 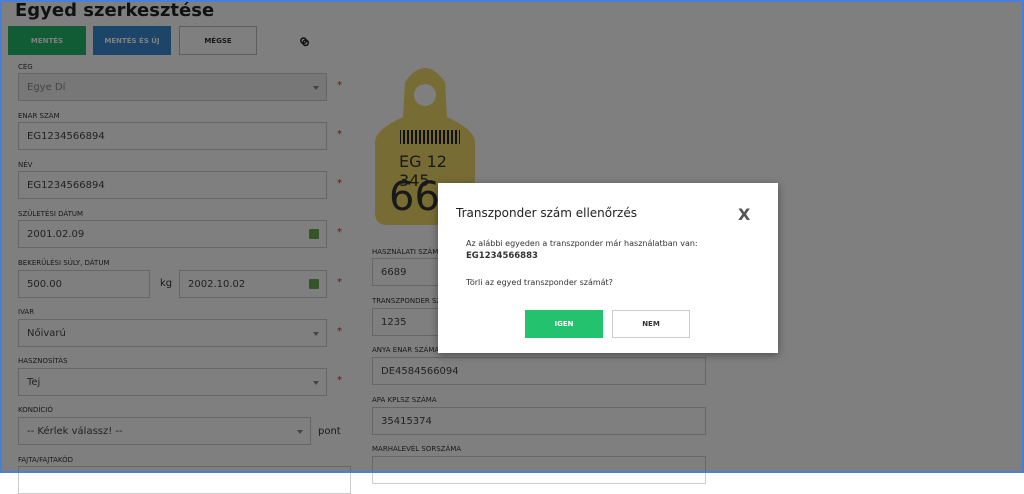 What do you see at coordinates (564, 324) in the screenshot?
I see `yes-button: IGEN` at bounding box center [564, 324].